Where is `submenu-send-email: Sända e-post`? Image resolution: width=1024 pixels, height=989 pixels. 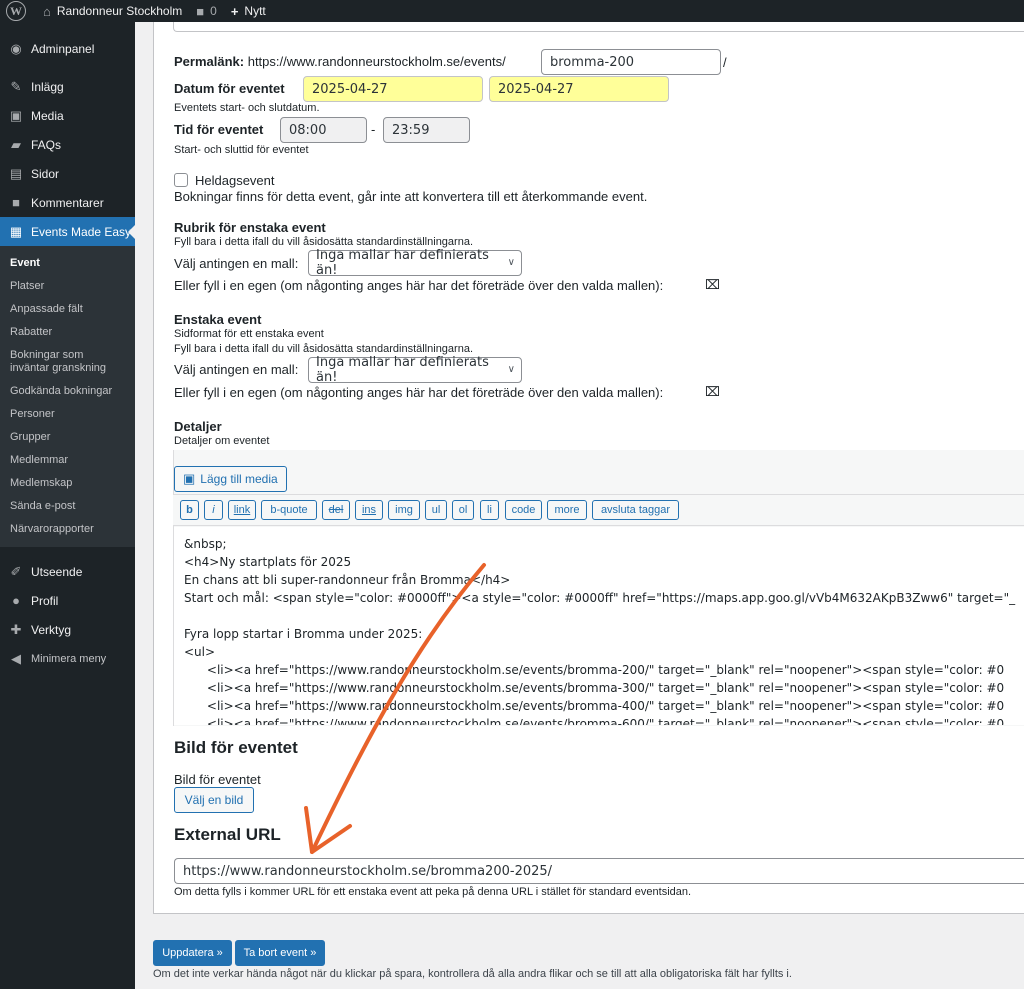 submenu-send-email: Sända e-post is located at coordinates (67, 506).